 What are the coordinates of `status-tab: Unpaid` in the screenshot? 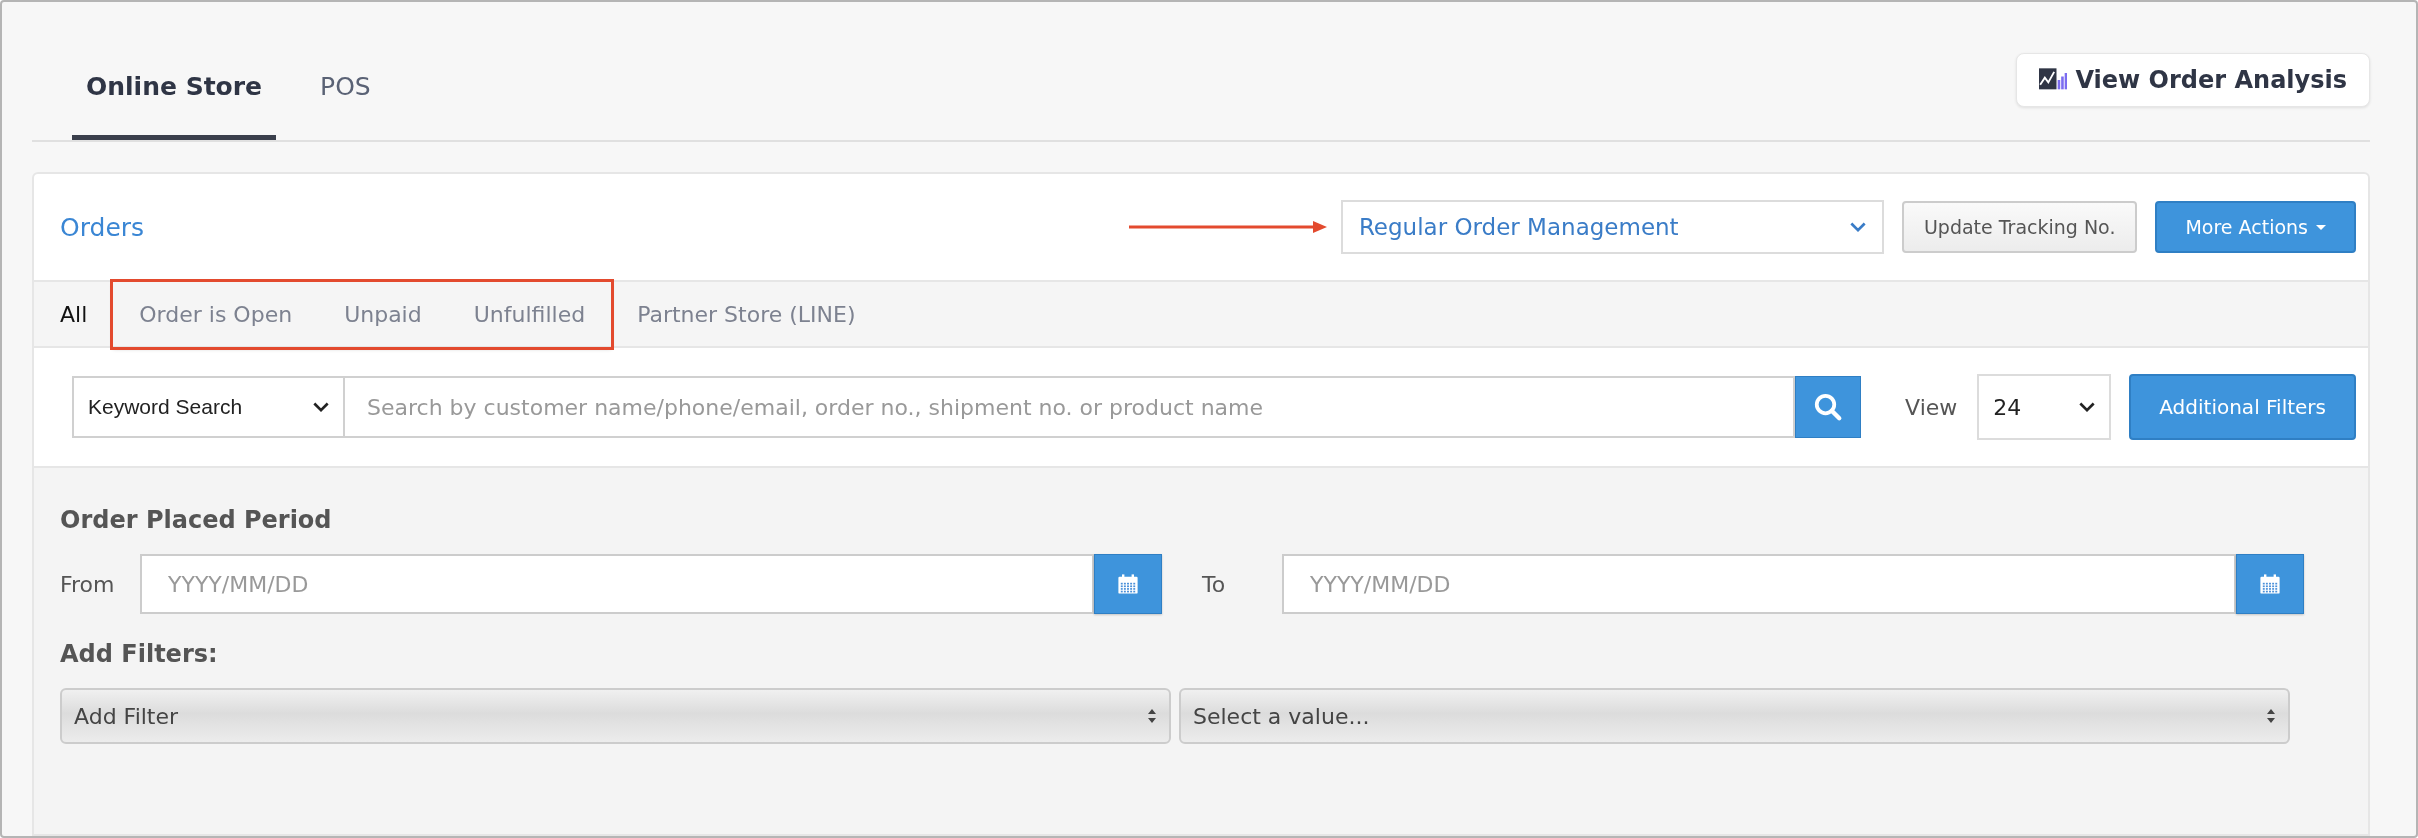 It's located at (383, 314).